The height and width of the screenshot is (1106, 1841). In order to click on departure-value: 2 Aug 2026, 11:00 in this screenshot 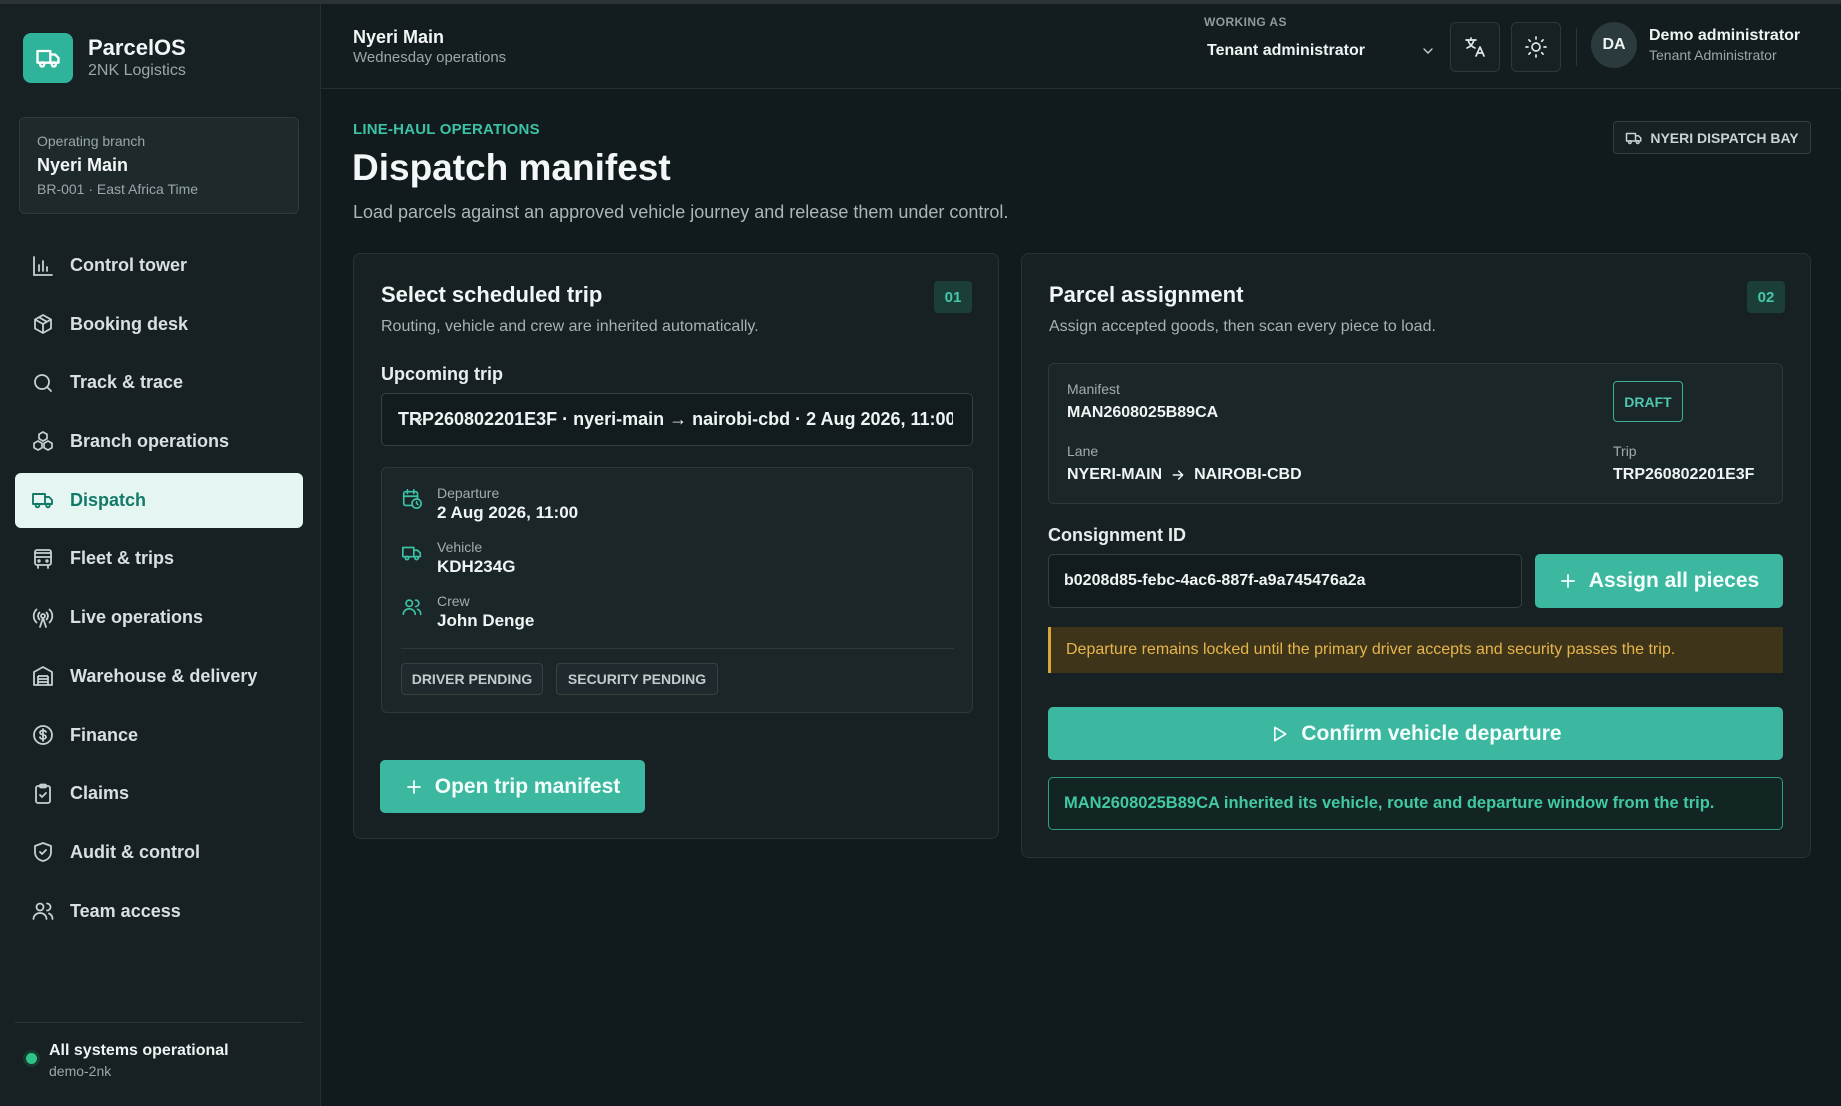, I will do `click(508, 512)`.